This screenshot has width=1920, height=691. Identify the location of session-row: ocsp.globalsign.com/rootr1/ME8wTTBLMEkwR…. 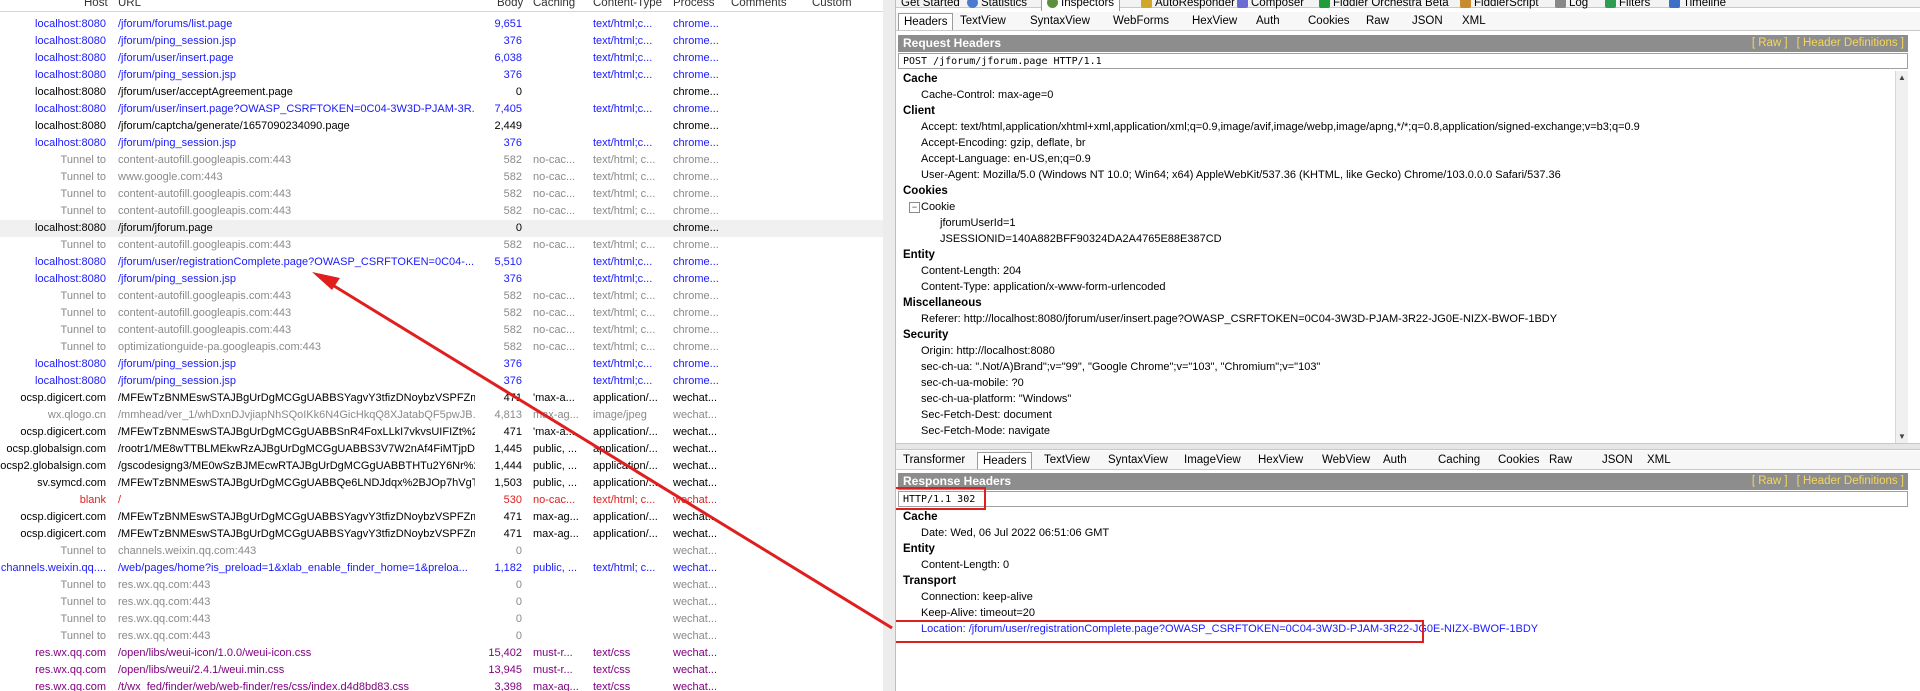
(441, 449).